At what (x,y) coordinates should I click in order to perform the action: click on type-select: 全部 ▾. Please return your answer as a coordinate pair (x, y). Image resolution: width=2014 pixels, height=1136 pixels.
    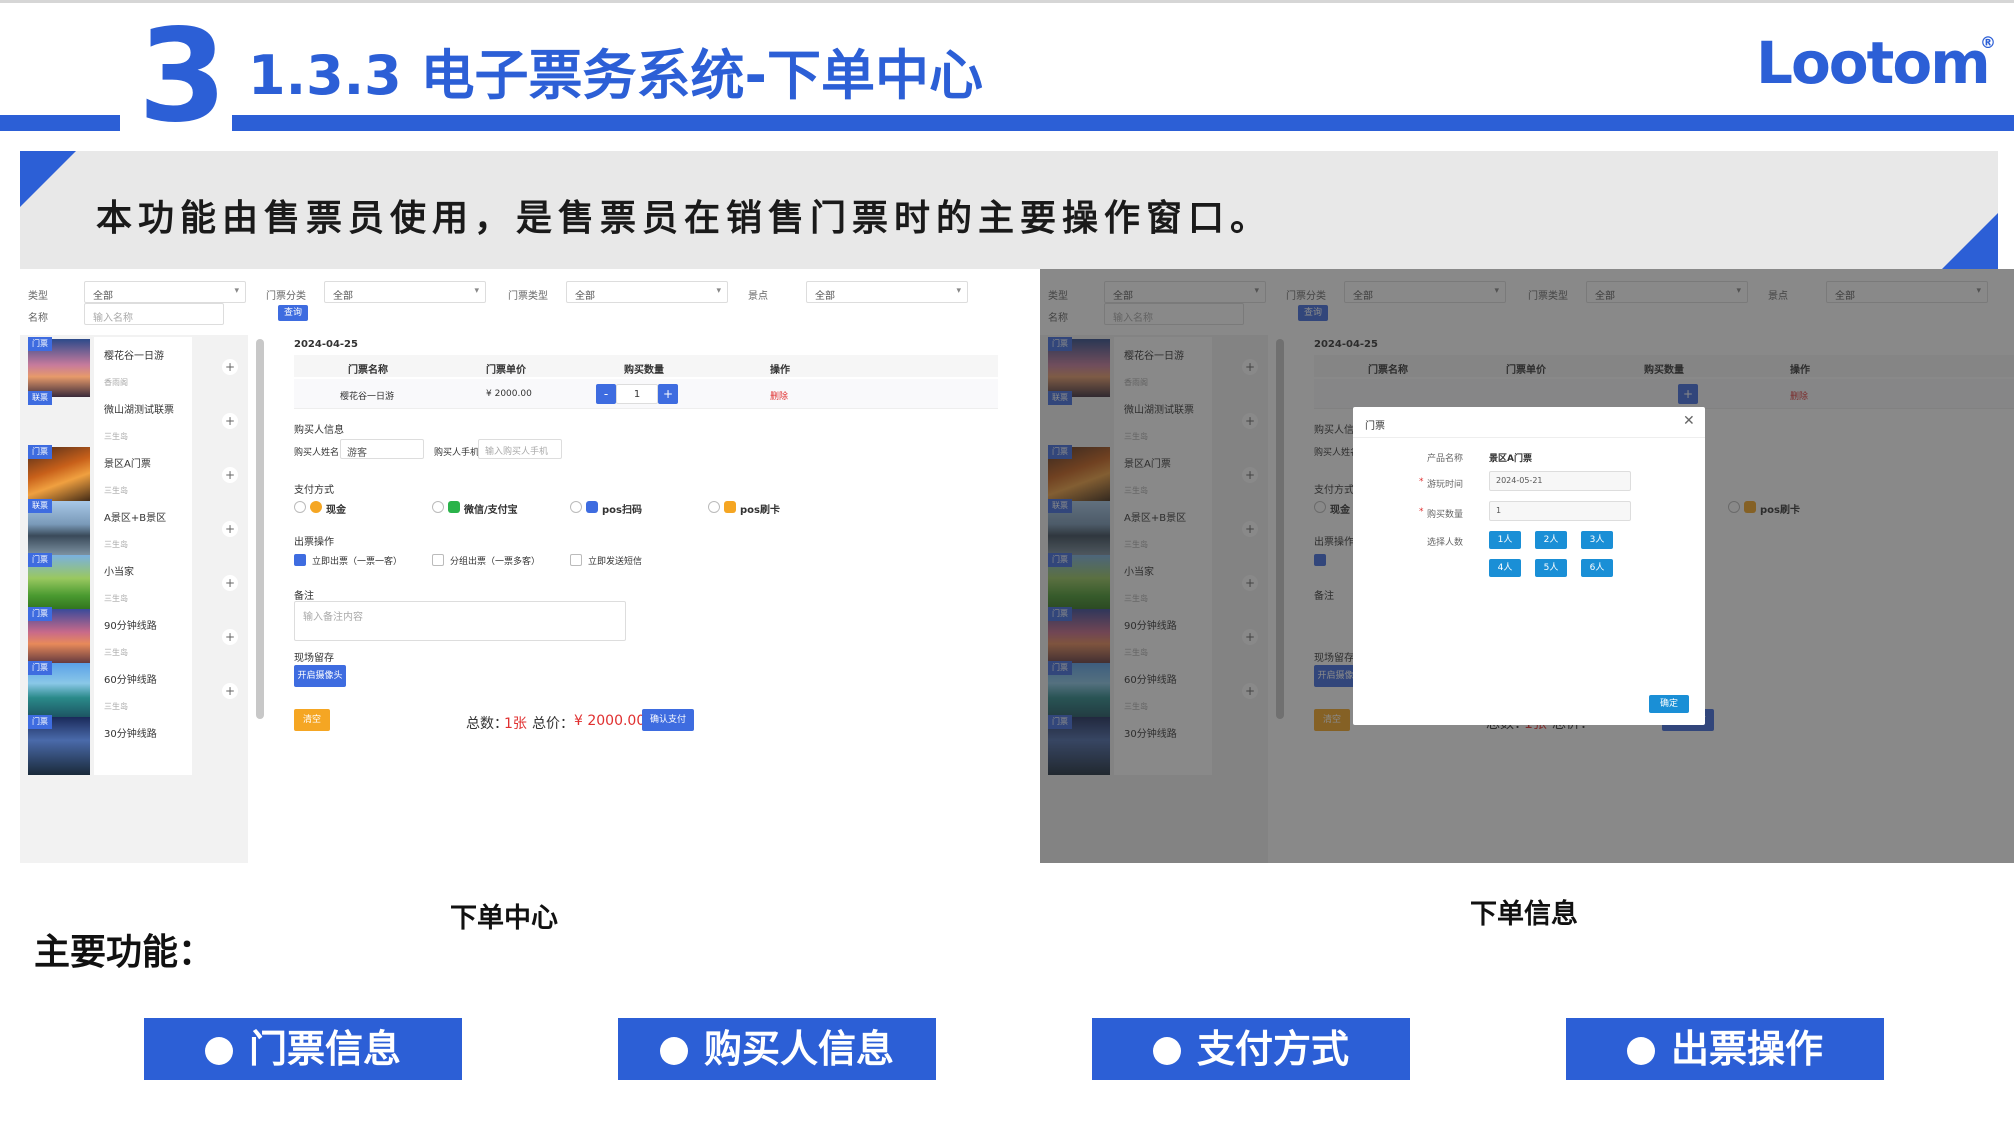
    Looking at the image, I should click on (165, 292).